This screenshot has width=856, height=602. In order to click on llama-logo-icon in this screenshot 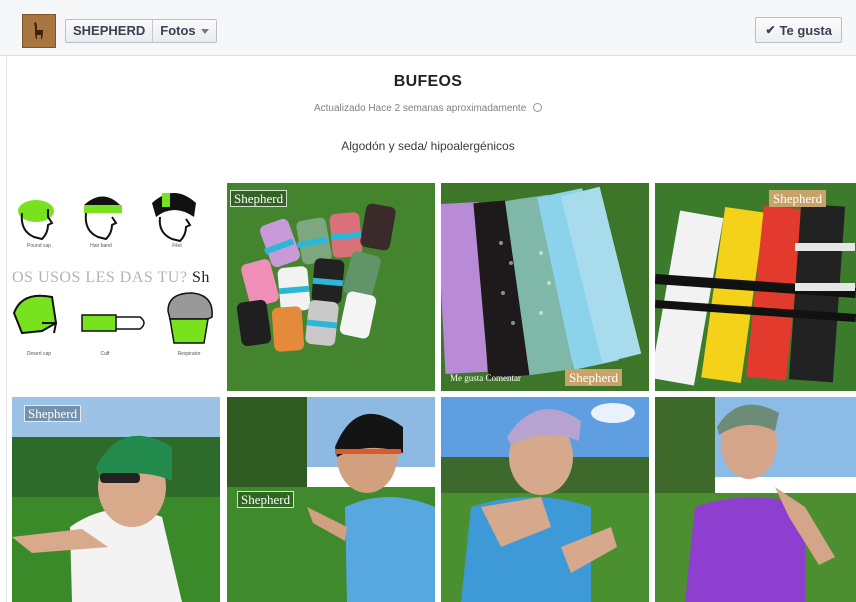, I will do `click(38, 30)`.